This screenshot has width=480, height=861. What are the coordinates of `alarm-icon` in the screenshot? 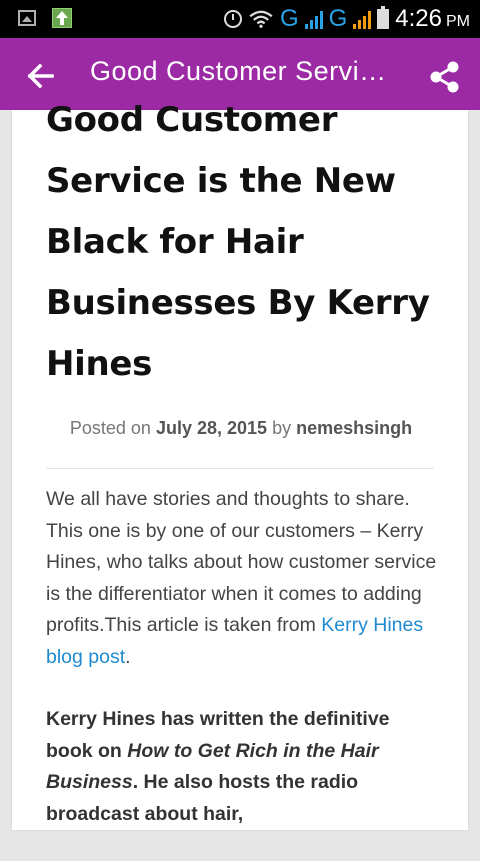 It's located at (232, 19).